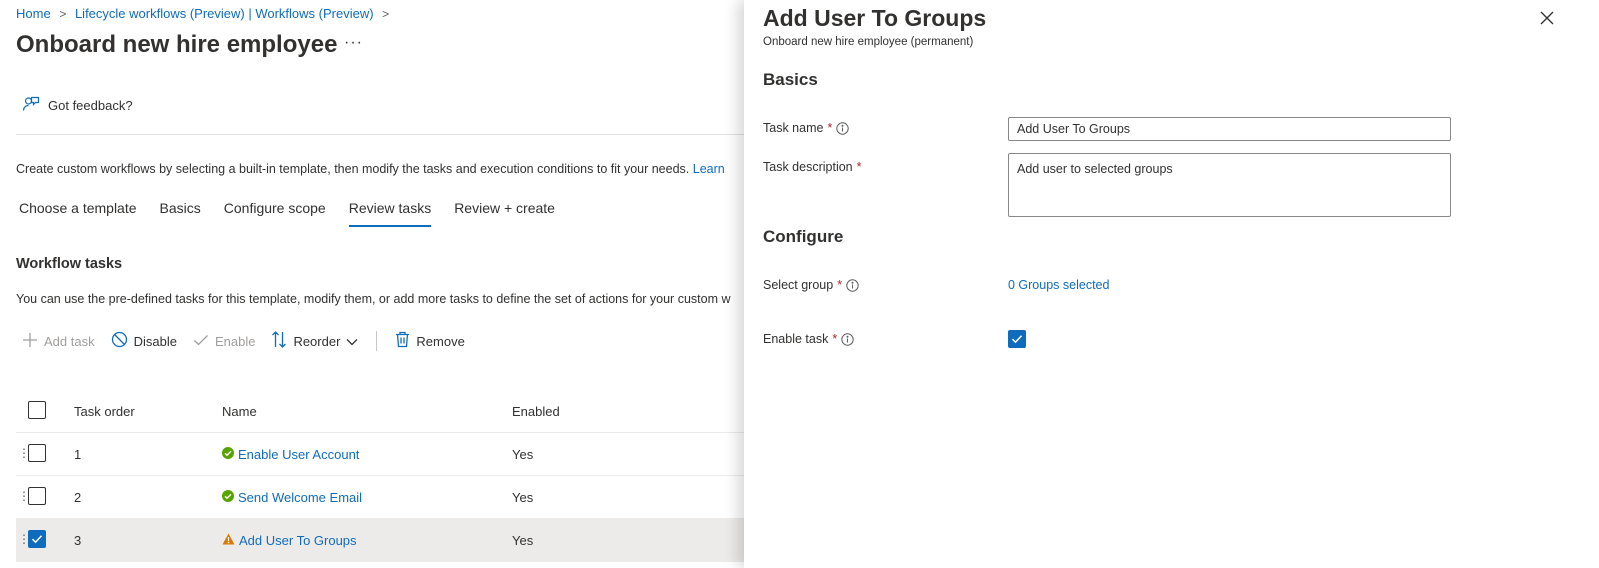 The image size is (1599, 568). I want to click on remove-button: Remove, so click(430, 341).